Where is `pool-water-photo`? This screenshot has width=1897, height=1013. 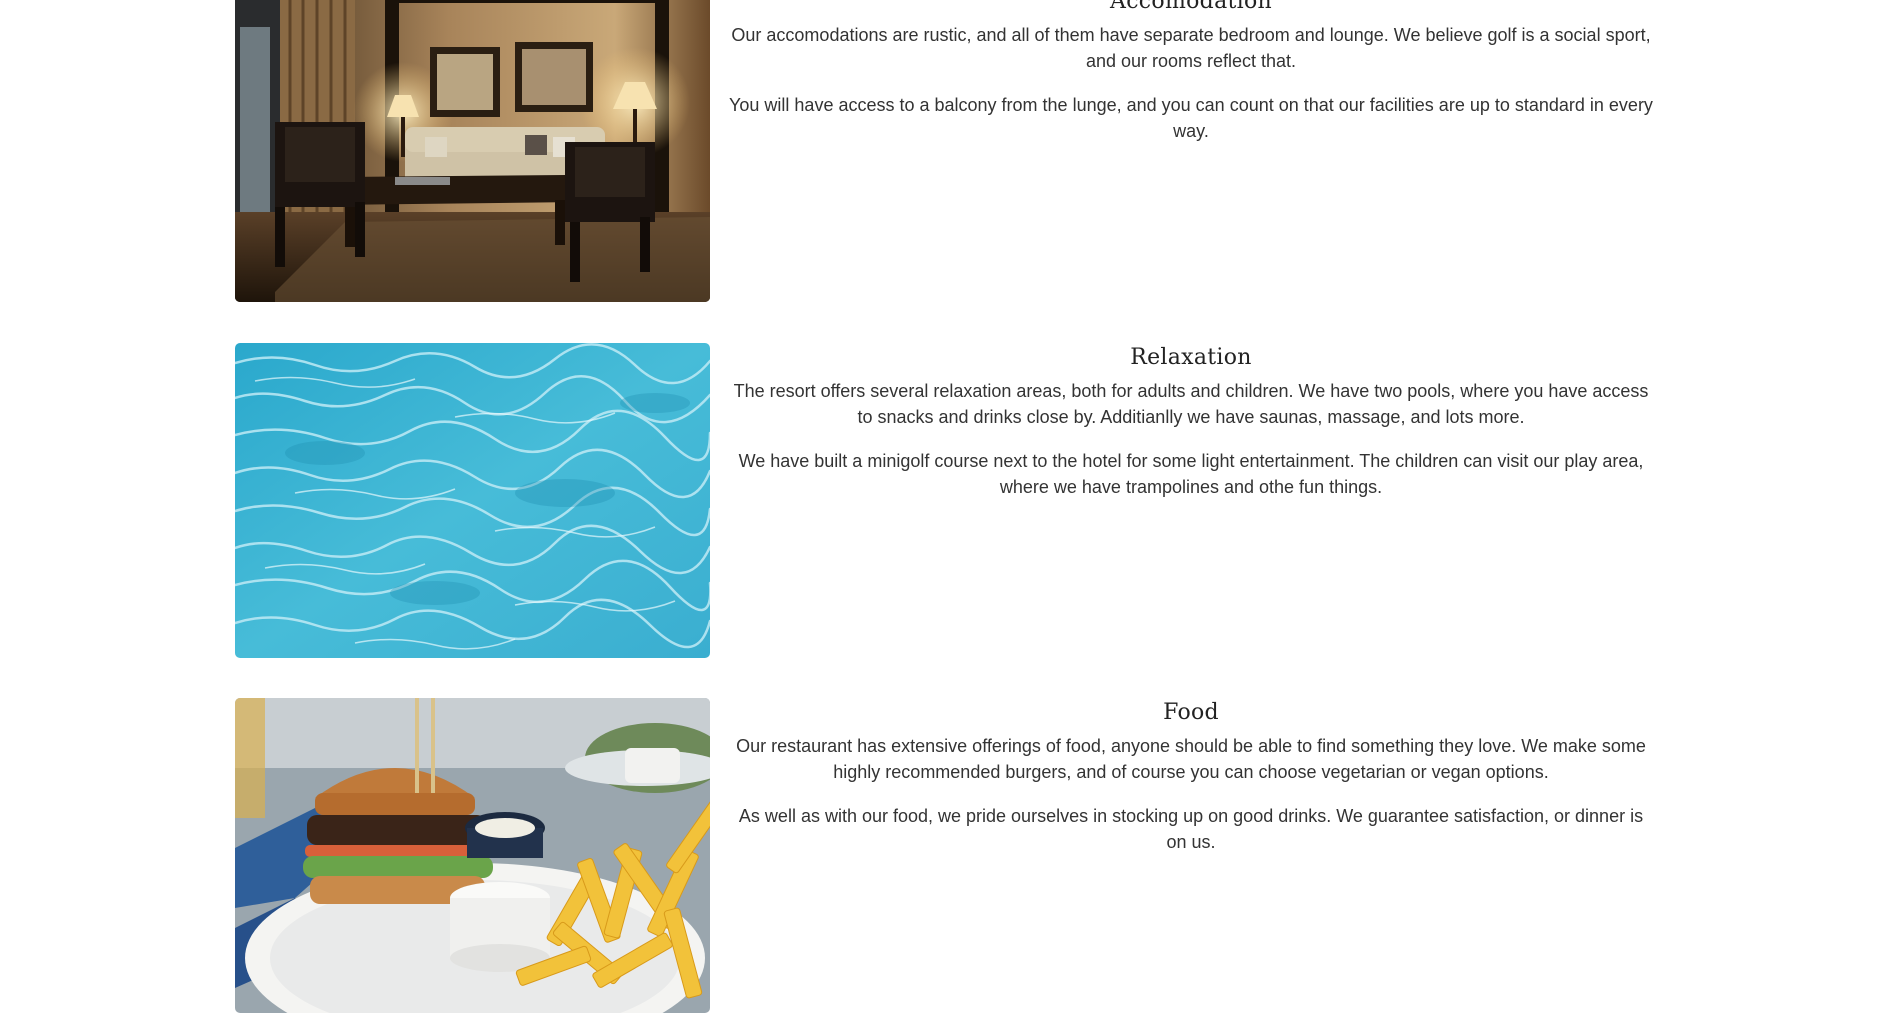 pool-water-photo is located at coordinates (472, 500).